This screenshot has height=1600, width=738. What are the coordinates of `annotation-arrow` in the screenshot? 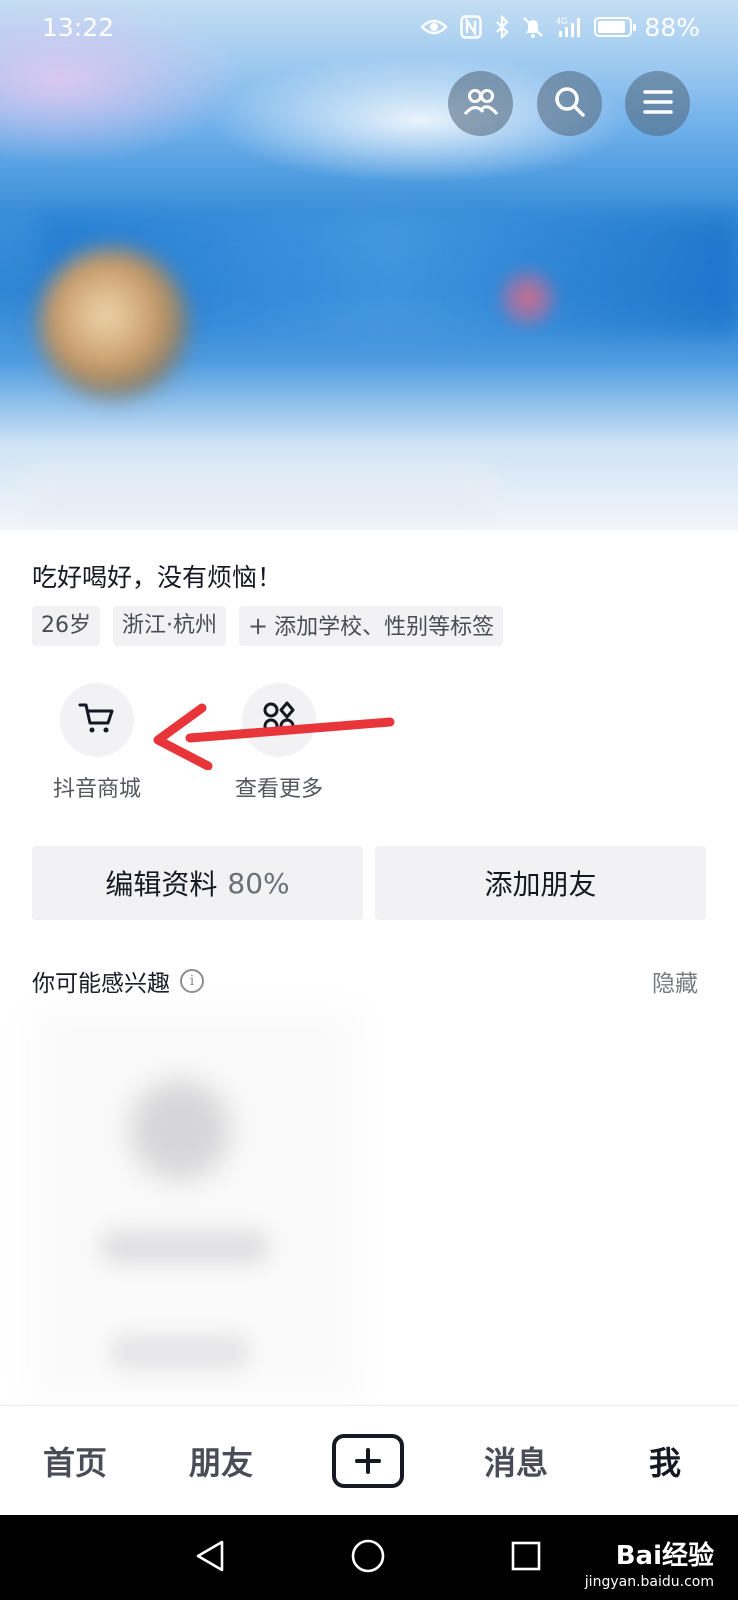 It's located at (274, 736).